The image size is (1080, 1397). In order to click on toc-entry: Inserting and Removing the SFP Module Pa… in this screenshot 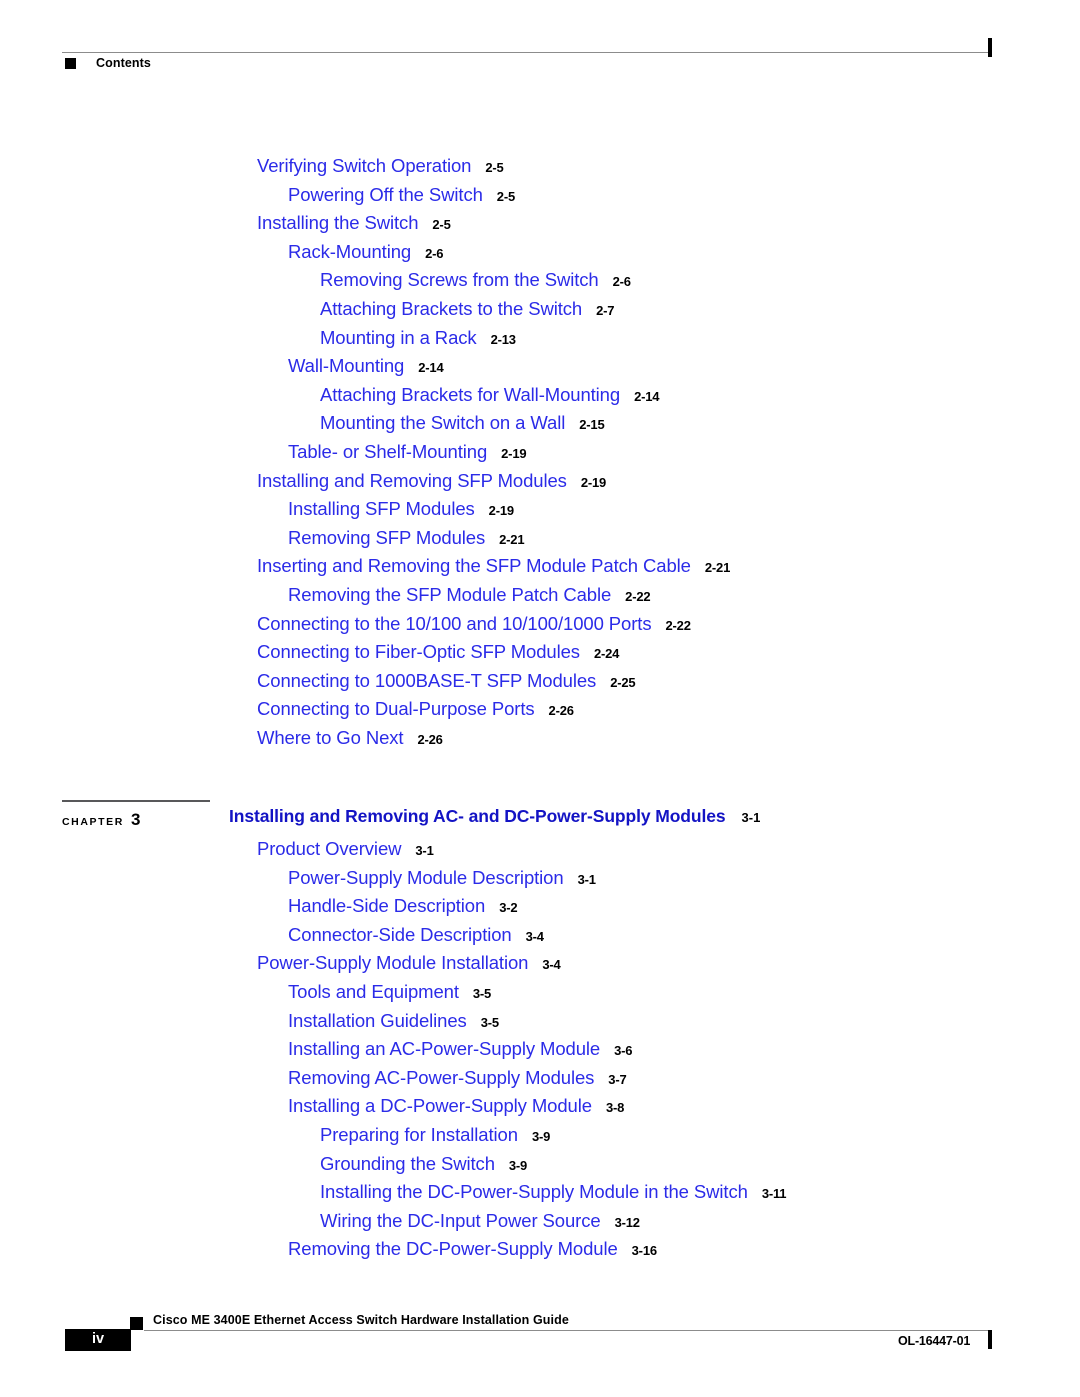, I will do `click(493, 567)`.